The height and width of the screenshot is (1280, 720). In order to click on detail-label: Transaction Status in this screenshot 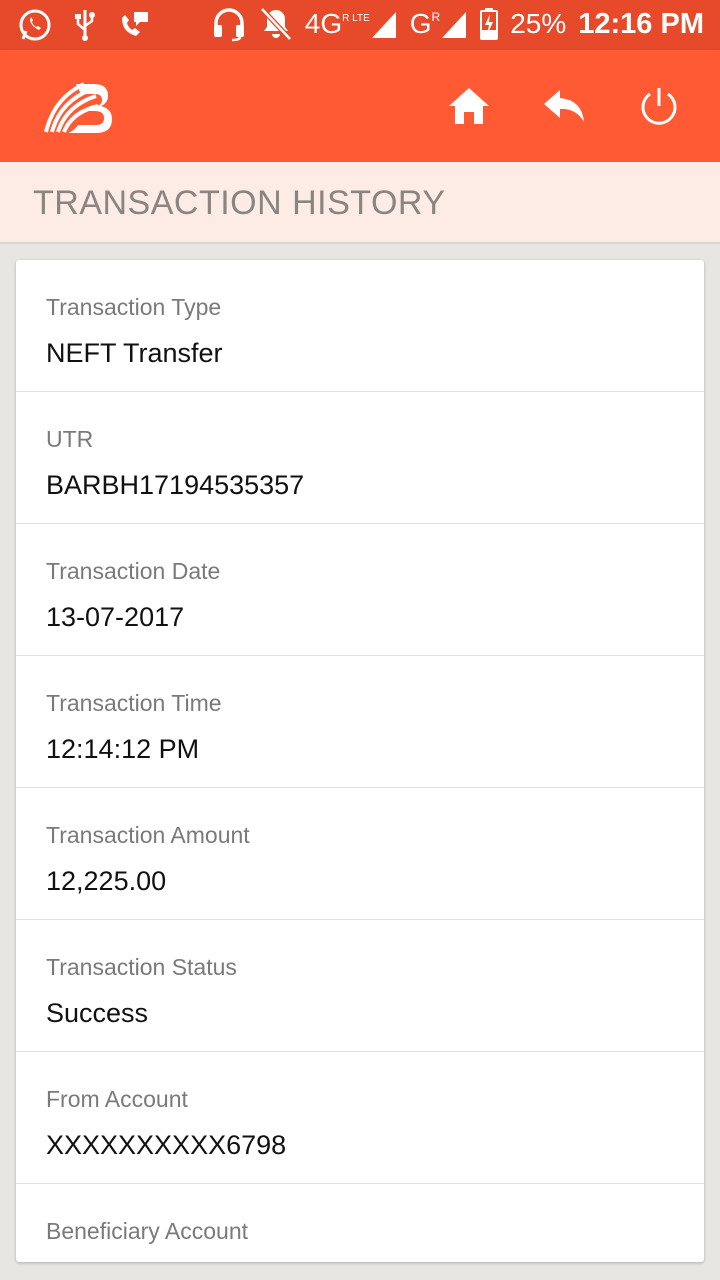, I will do `click(141, 967)`.